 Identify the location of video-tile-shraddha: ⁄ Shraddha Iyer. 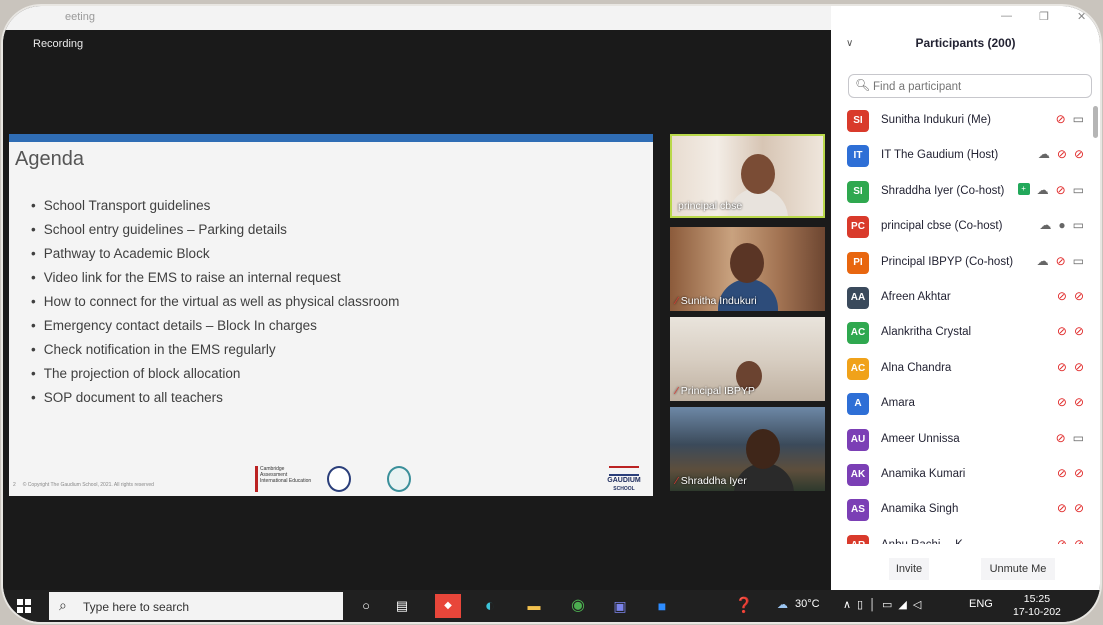
(747, 449).